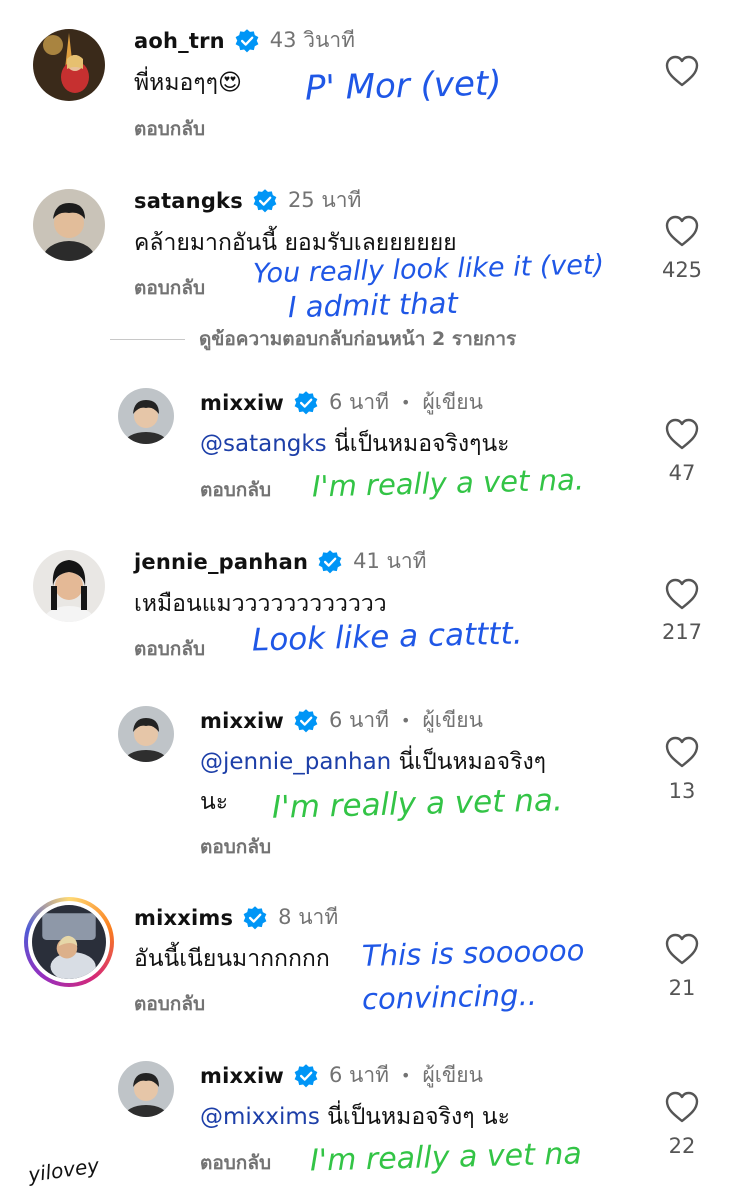  I want to click on view-previous-replies-label: ดูข้อความตอบกลับก่อนหน้า 2 รายการ, so click(357, 339).